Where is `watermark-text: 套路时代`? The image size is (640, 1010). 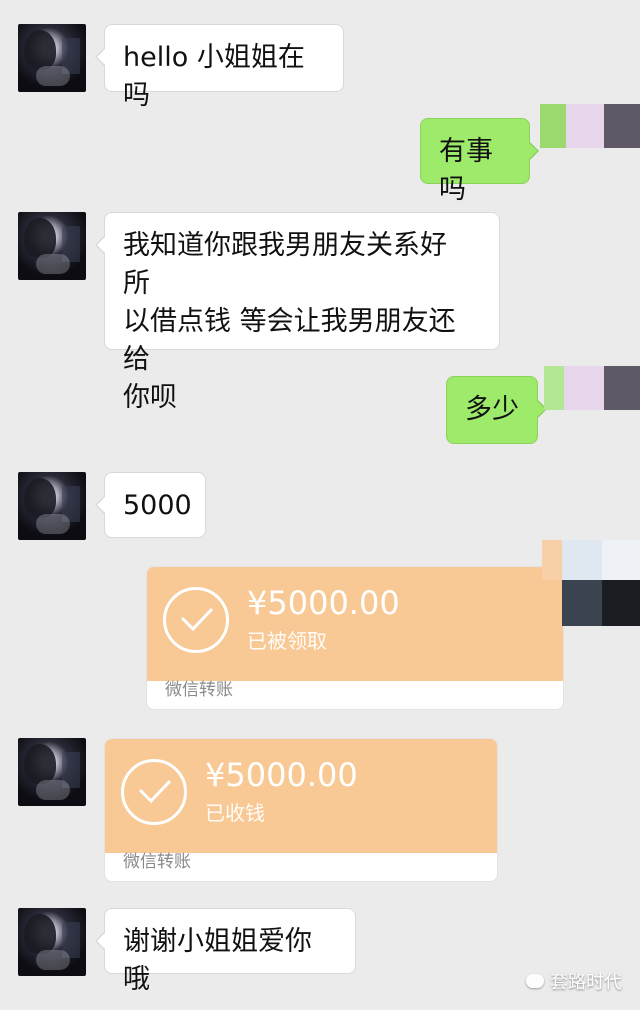 watermark-text: 套路时代 is located at coordinates (586, 982).